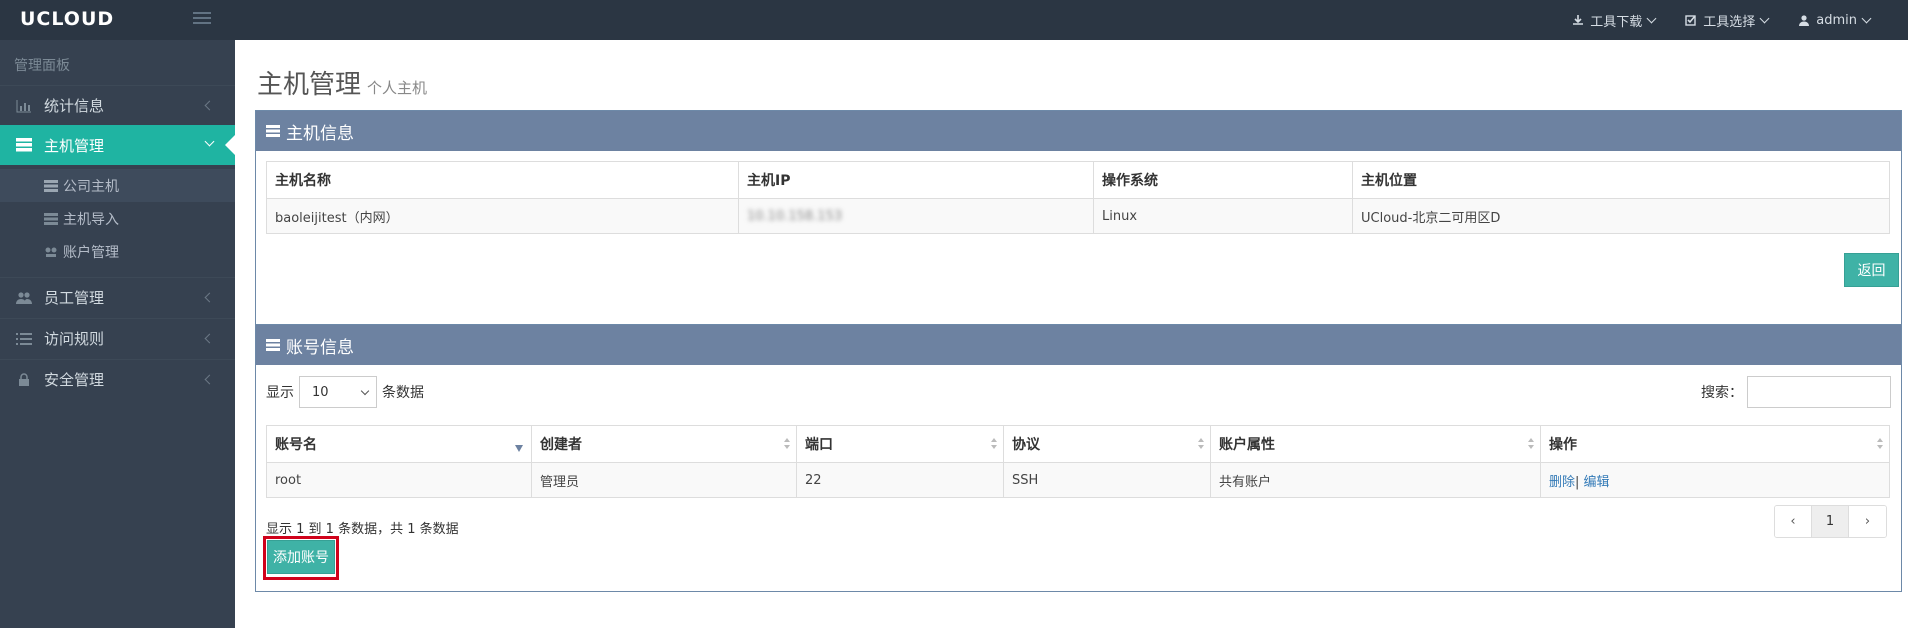 The image size is (1908, 628). Describe the element at coordinates (1804, 20) in the screenshot. I see `user-icon` at that location.